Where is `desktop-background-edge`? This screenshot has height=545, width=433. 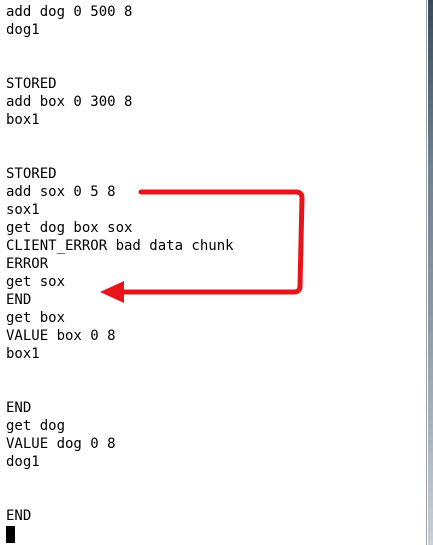
desktop-background-edge is located at coordinates (430, 272).